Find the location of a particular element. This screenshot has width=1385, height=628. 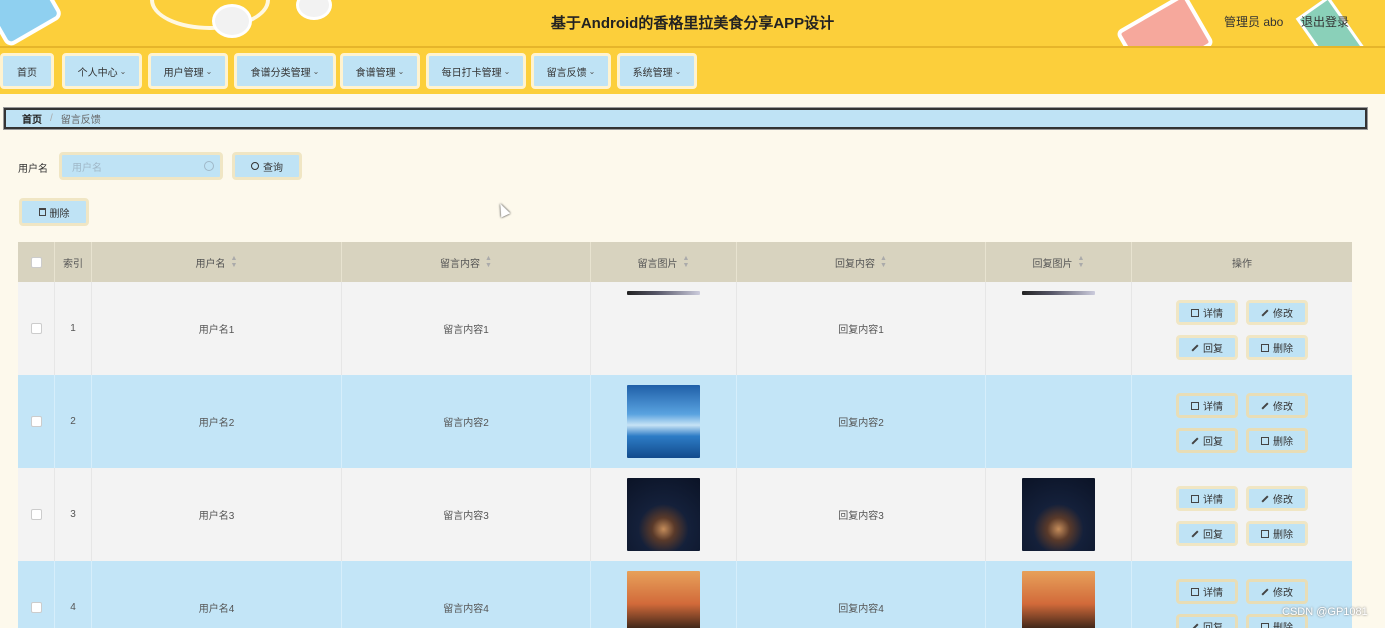

index-cell: 2 is located at coordinates (73, 421).